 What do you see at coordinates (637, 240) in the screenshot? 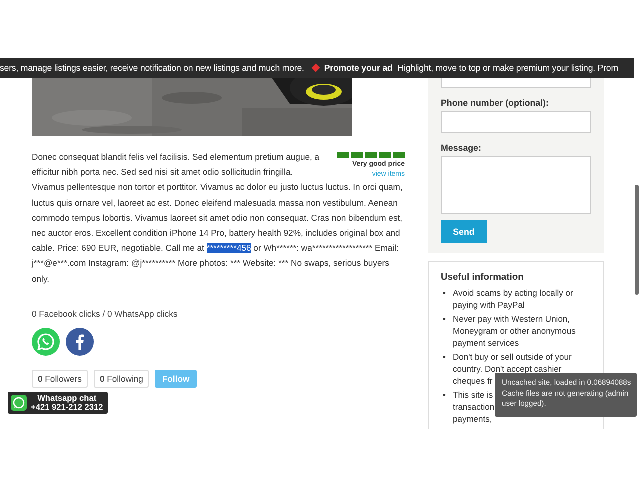
I see `scrollbar-thumb` at bounding box center [637, 240].